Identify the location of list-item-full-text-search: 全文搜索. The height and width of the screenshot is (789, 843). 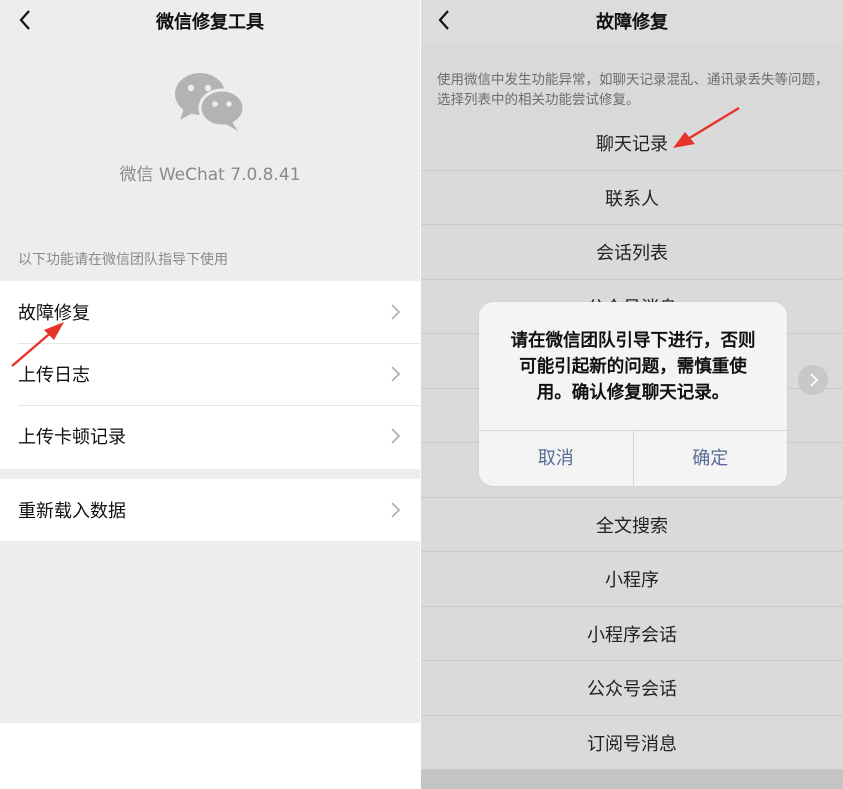
(632, 524).